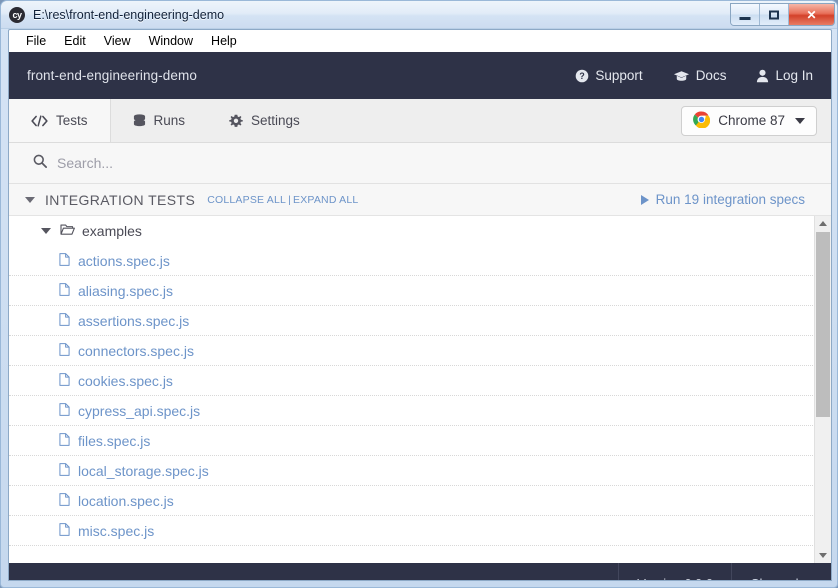  Describe the element at coordinates (420, 381) in the screenshot. I see `spec-list-item: cookies.spec.js` at that location.